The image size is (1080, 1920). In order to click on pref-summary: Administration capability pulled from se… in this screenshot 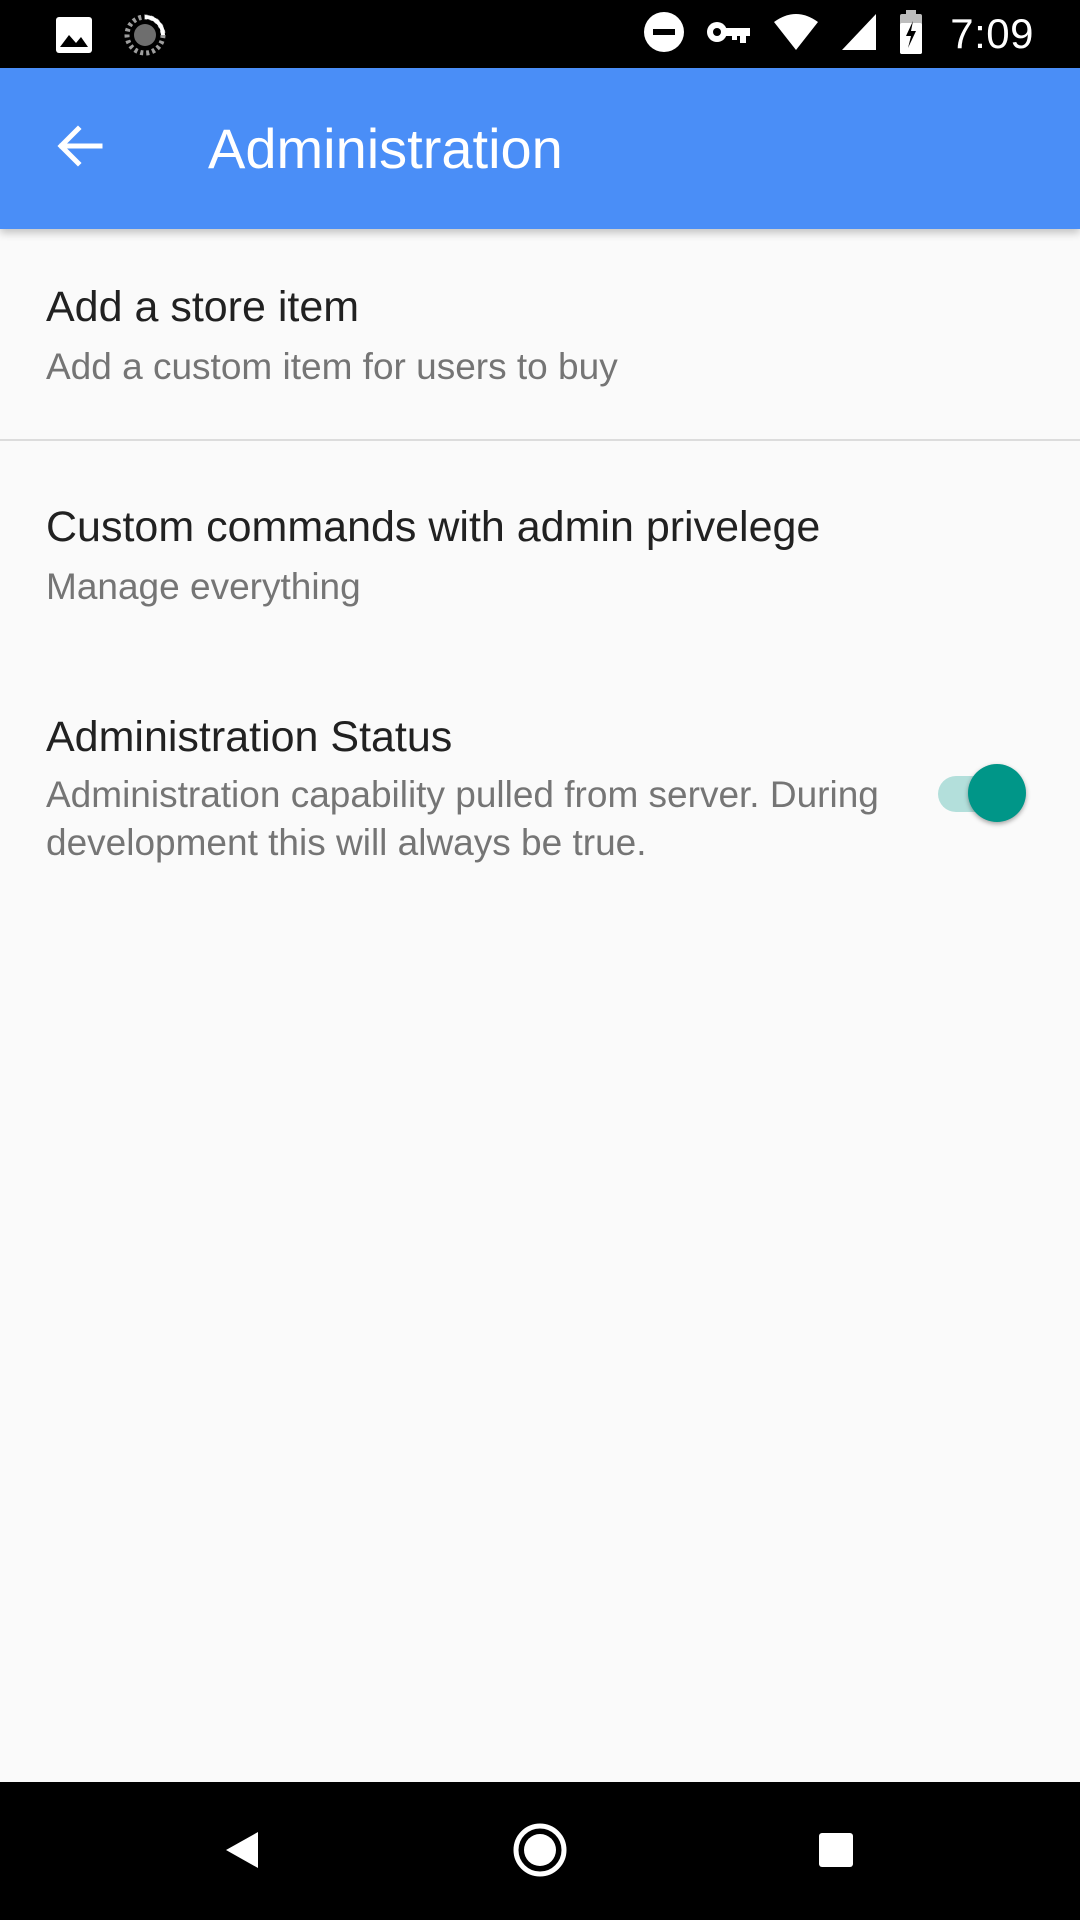, I will do `click(462, 818)`.